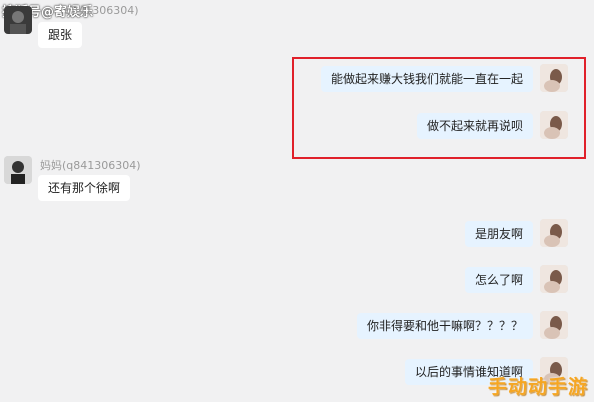 Image resolution: width=594 pixels, height=402 pixels. Describe the element at coordinates (498, 234) in the screenshot. I see `message-bubble: 是朋友啊` at that location.